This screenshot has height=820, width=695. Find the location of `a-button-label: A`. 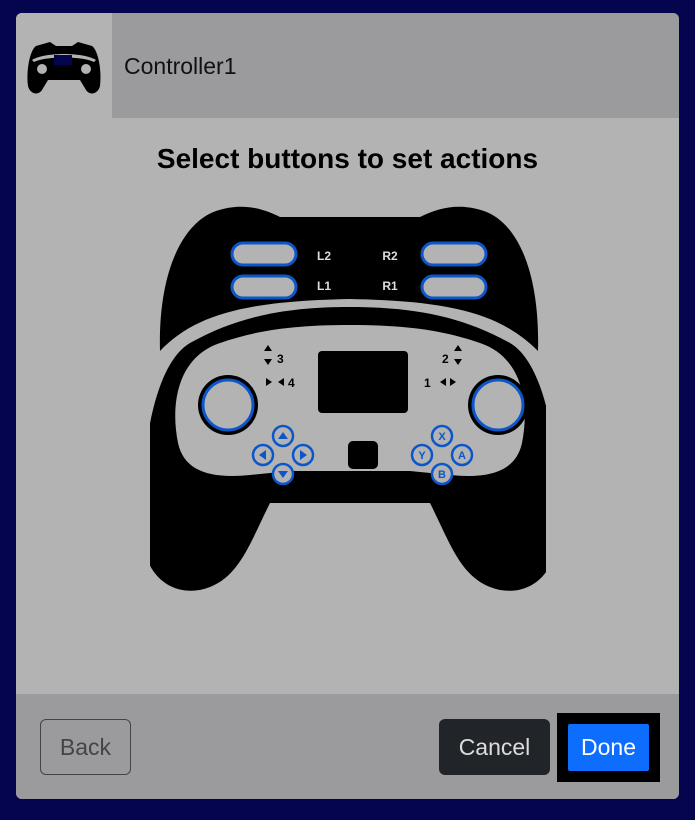

a-button-label: A is located at coordinates (462, 456).